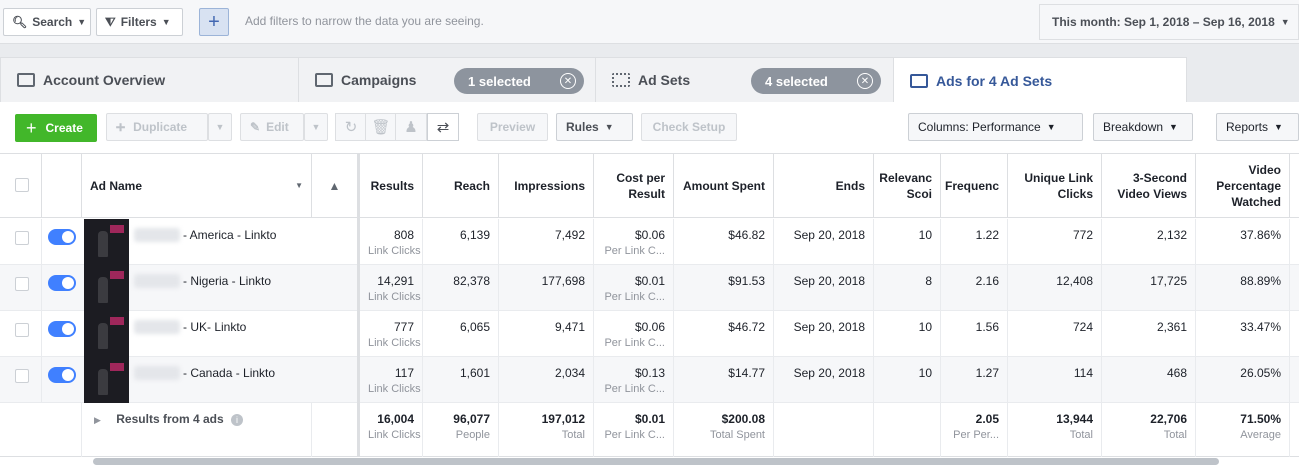  I want to click on cell-value: 1,601, so click(474, 373).